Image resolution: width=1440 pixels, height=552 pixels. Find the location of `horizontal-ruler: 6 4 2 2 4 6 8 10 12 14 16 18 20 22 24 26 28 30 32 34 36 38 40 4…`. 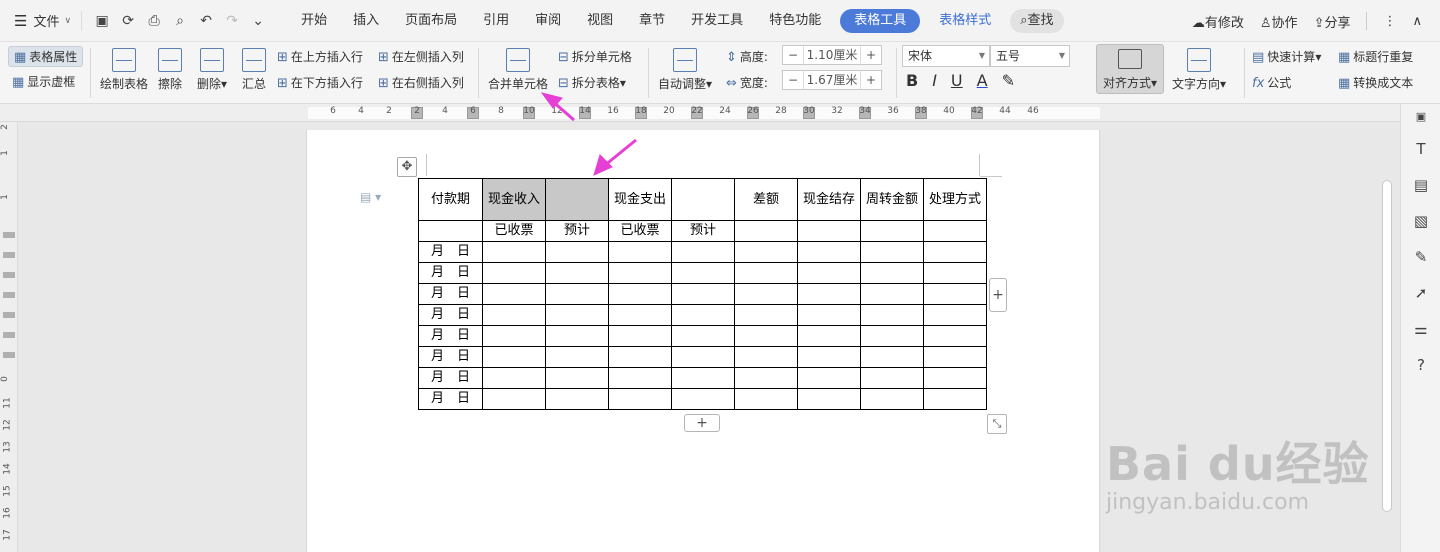

horizontal-ruler: 6 4 2 2 4 6 8 10 12 14 16 18 20 22 24 26 28 30 32 34 36 38 40 4… is located at coordinates (700, 113).